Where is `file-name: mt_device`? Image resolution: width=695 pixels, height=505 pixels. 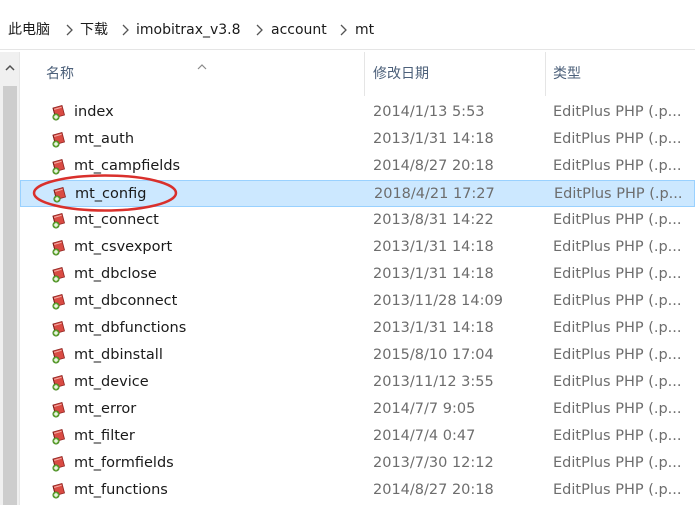 file-name: mt_device is located at coordinates (111, 382).